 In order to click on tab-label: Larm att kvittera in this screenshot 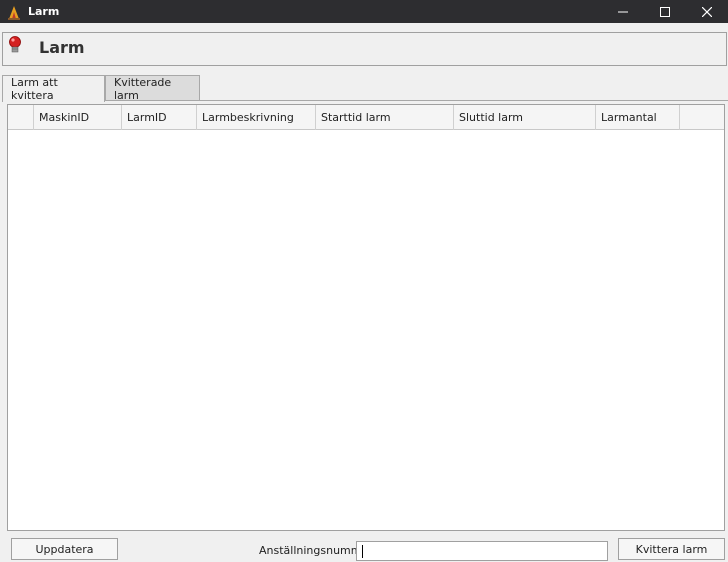, I will do `click(34, 89)`.